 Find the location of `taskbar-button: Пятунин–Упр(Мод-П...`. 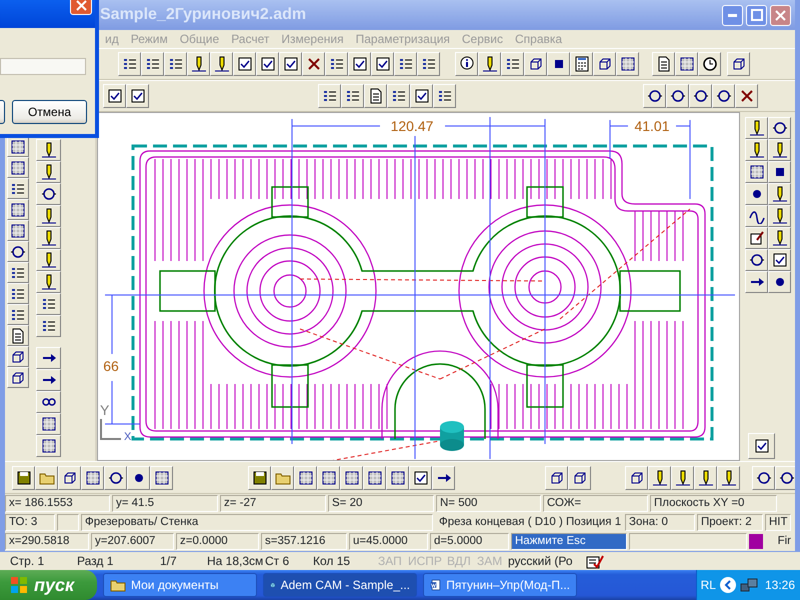

taskbar-button: Пятунин–Упр(Мод-П... is located at coordinates (500, 585).